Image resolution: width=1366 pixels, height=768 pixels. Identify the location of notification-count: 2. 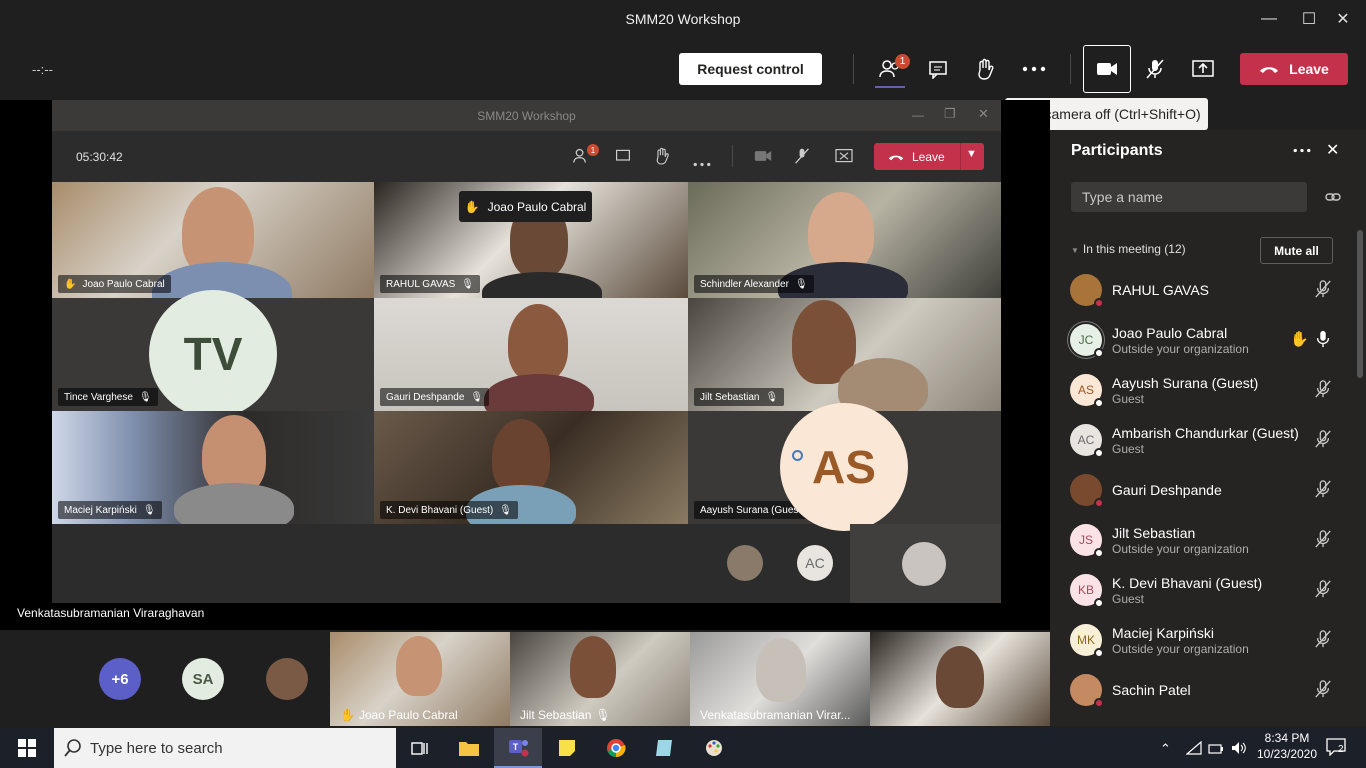
(1341, 749).